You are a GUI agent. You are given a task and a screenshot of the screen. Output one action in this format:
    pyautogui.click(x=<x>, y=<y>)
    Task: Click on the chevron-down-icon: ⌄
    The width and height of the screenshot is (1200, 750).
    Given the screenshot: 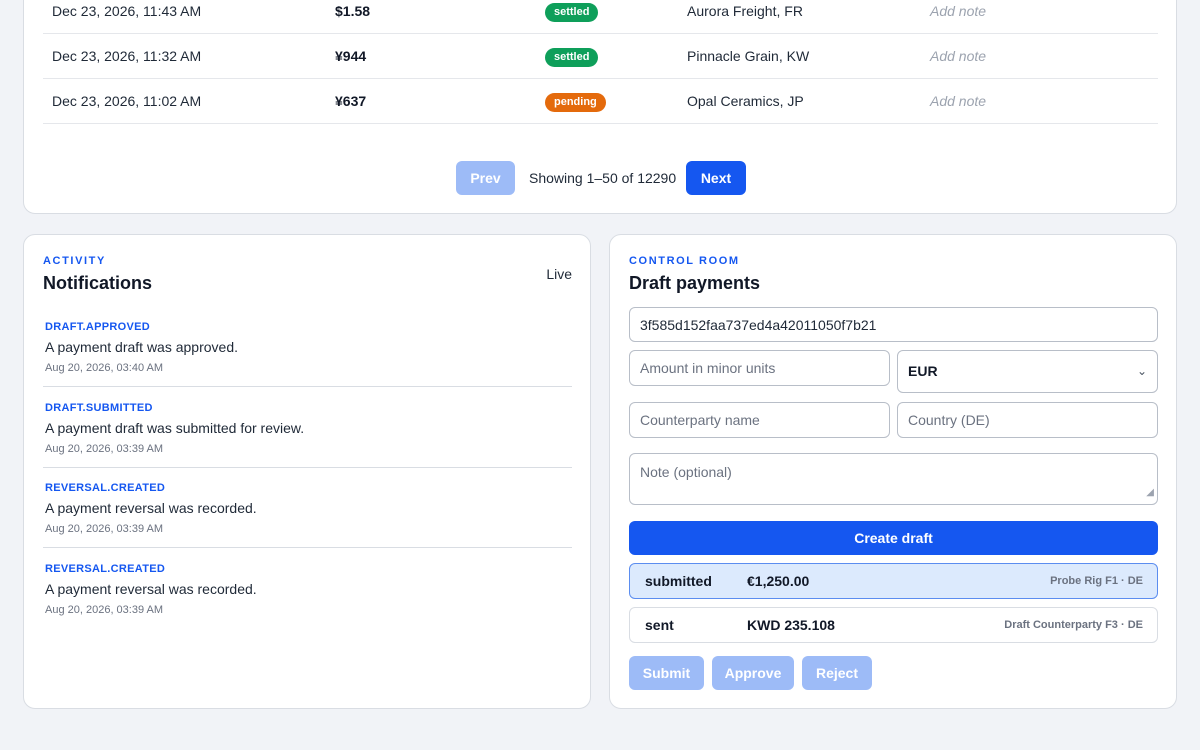 What is the action you would take?
    pyautogui.click(x=1141, y=371)
    